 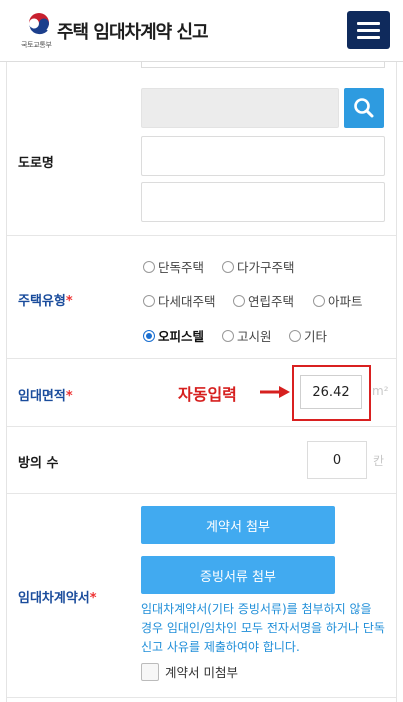 What do you see at coordinates (150, 671) in the screenshot?
I see `checkbox` at bounding box center [150, 671].